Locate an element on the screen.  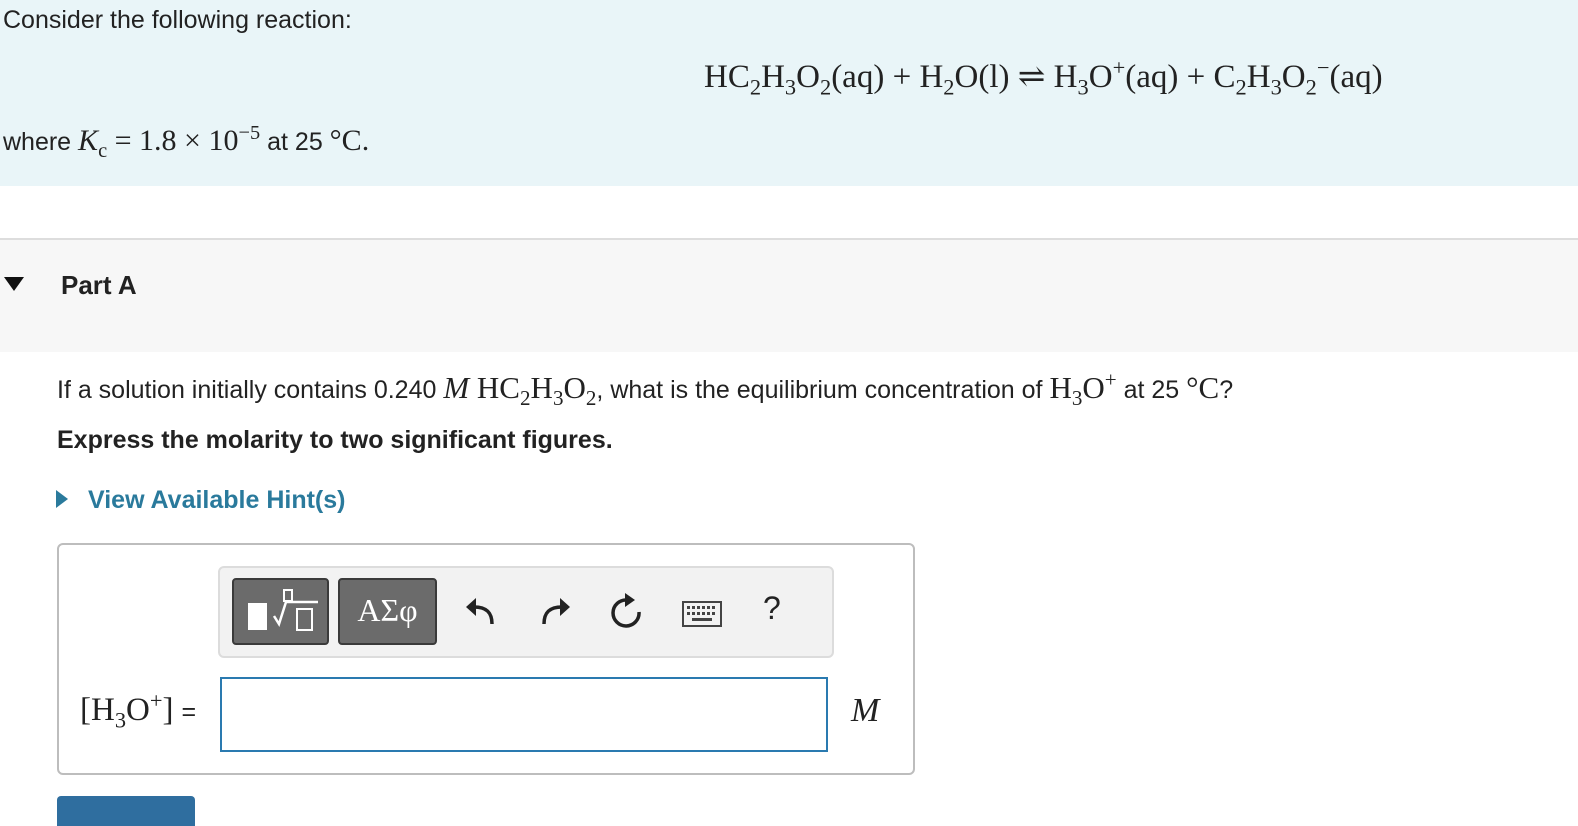
intro-text: Consider the following reaction: is located at coordinates (177, 20).